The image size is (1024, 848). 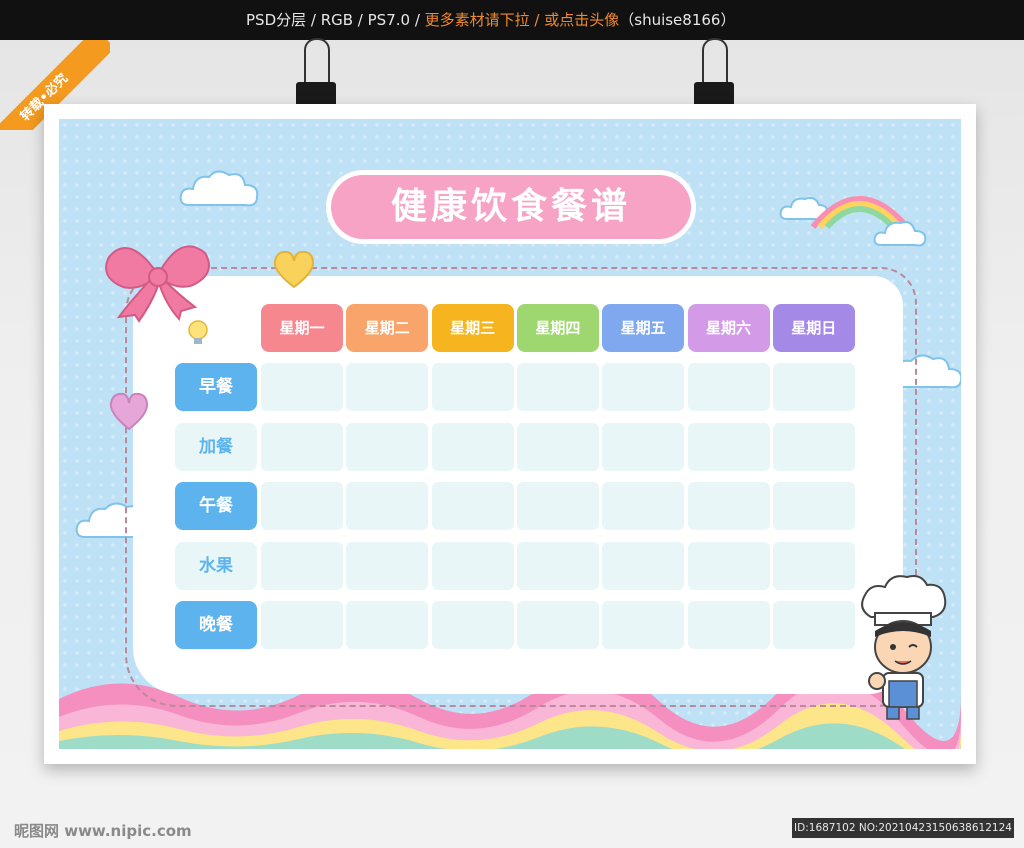 What do you see at coordinates (643, 328) in the screenshot?
I see `day-header: 星期五` at bounding box center [643, 328].